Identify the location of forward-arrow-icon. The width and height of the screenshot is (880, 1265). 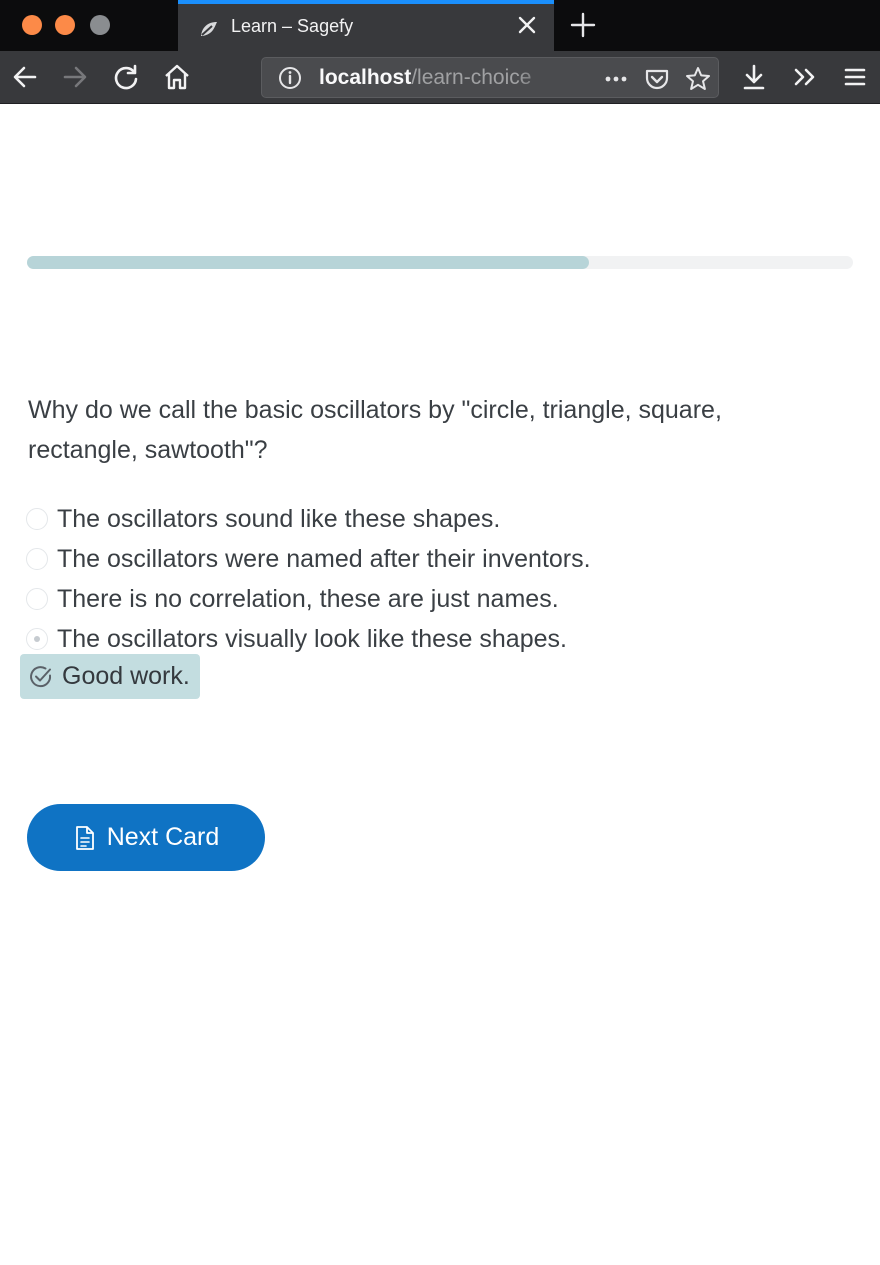
(75, 77).